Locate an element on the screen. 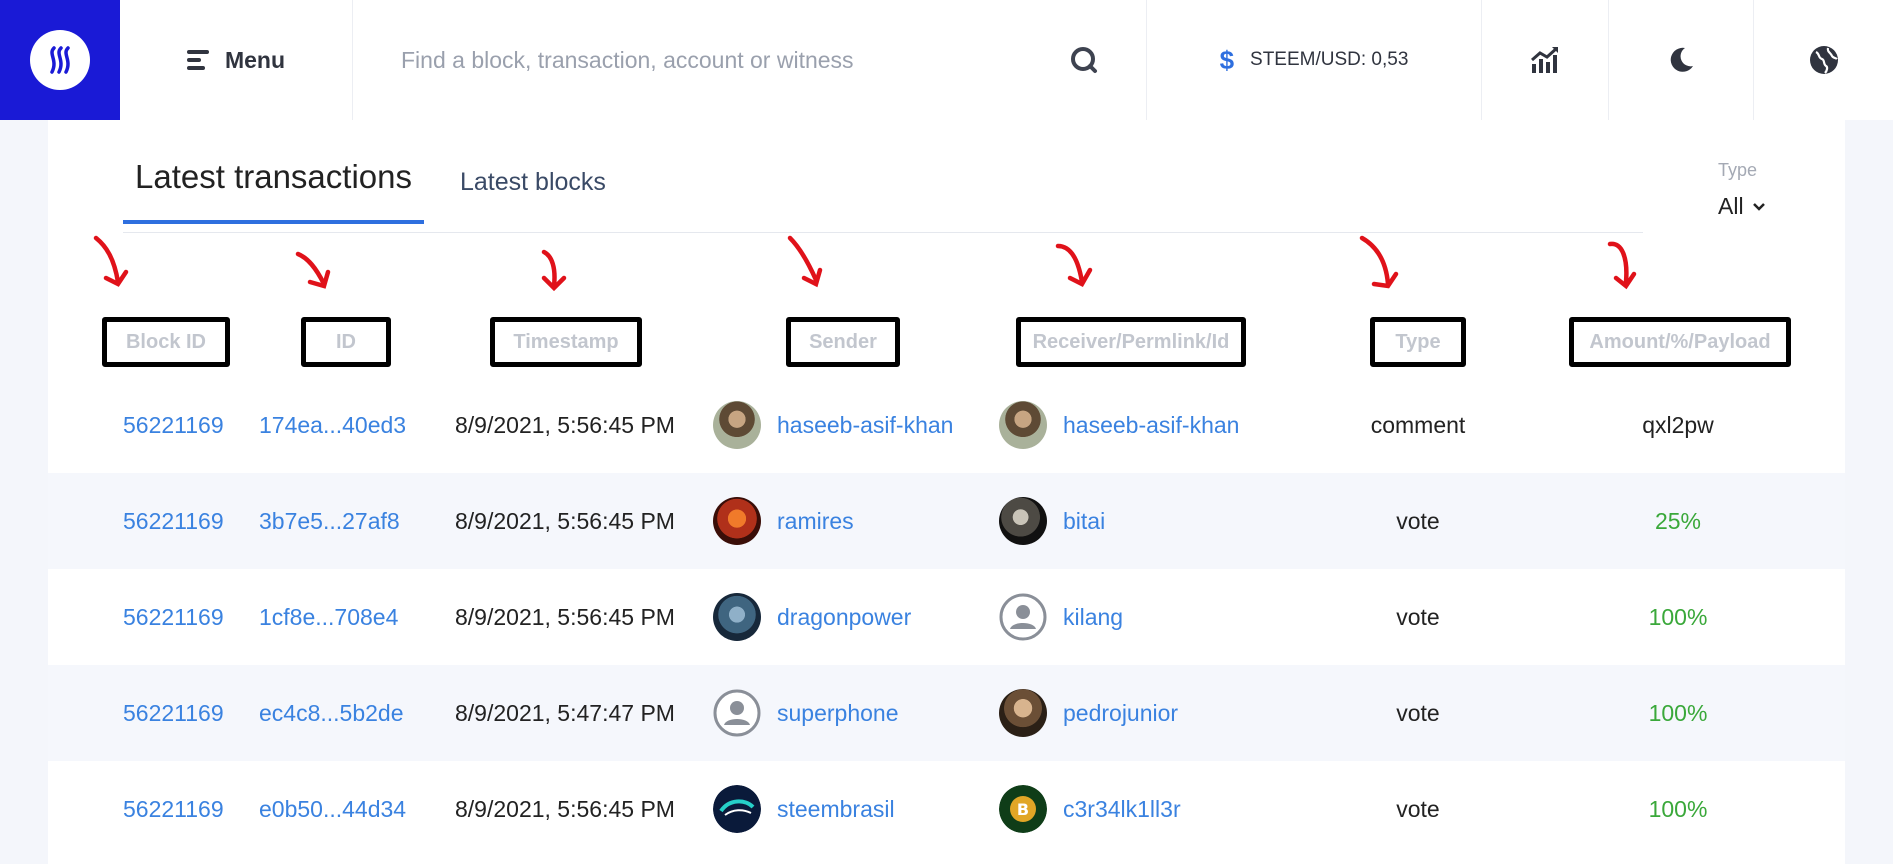 This screenshot has height=864, width=1893. search-icon is located at coordinates (1084, 60).